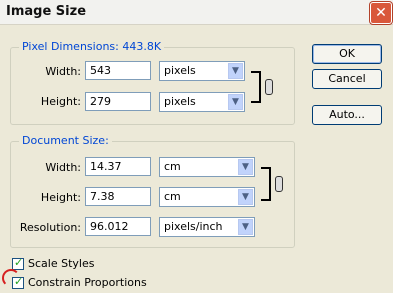 The height and width of the screenshot is (293, 393). What do you see at coordinates (172, 196) in the screenshot?
I see `doc-height-unit-value: cm` at bounding box center [172, 196].